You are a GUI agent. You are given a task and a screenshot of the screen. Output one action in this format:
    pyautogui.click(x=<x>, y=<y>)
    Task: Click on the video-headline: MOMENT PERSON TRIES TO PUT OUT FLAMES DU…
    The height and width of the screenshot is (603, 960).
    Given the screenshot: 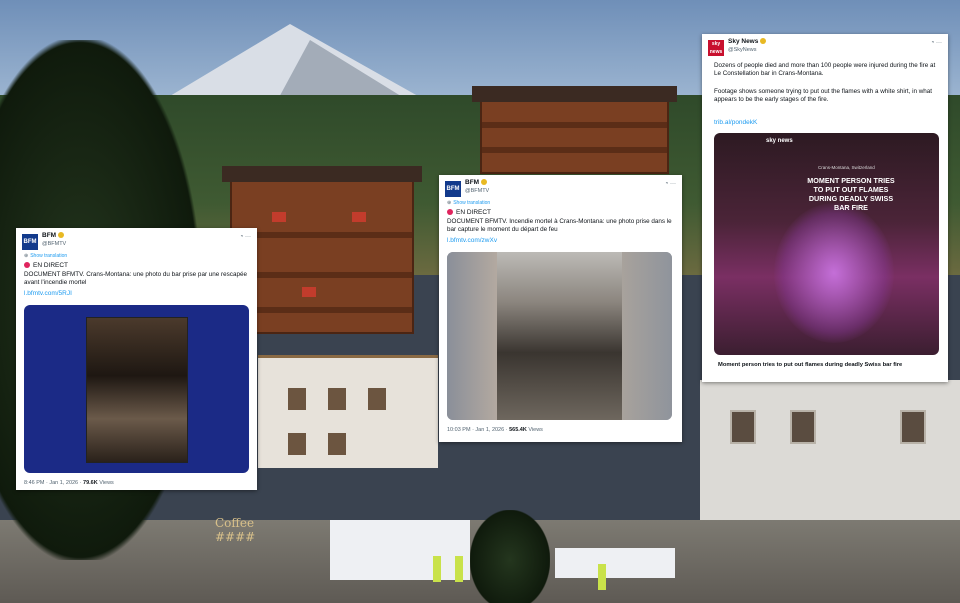 What is the action you would take?
    pyautogui.click(x=851, y=194)
    